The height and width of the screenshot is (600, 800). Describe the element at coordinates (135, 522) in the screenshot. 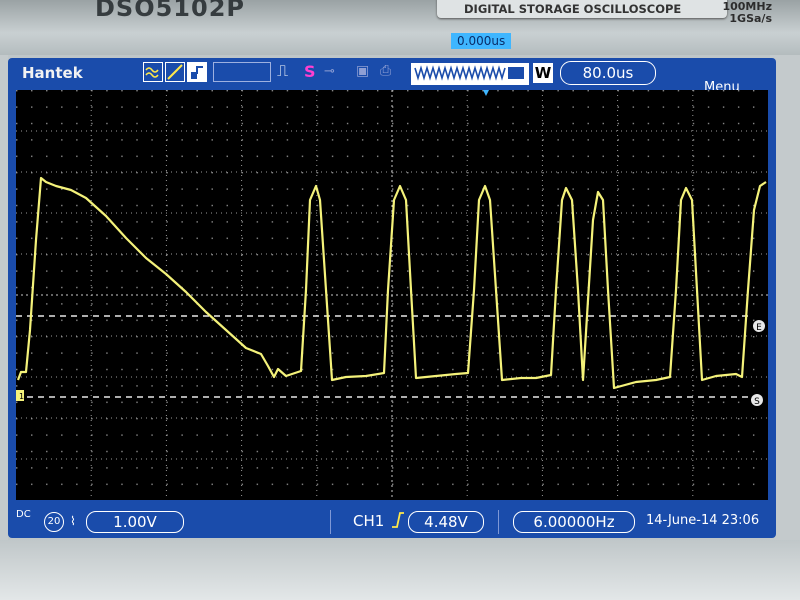

I see `ch1-volts-div: 1.00V` at that location.